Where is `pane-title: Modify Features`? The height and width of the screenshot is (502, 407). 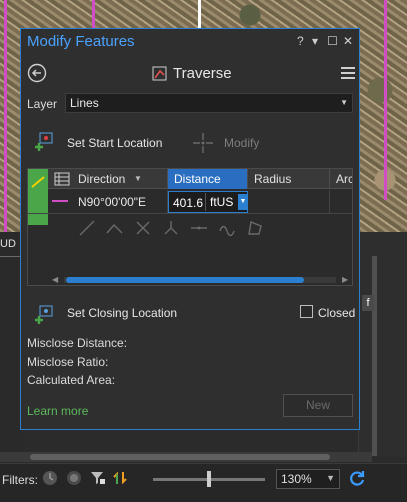 pane-title: Modify Features is located at coordinates (81, 41).